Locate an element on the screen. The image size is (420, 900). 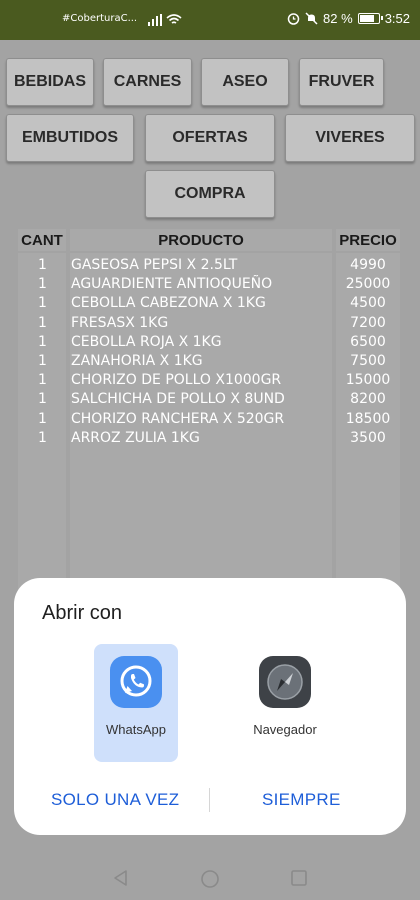
producto-cell: CEBOLLA CABEZONA X 1KG is located at coordinates (168, 303).